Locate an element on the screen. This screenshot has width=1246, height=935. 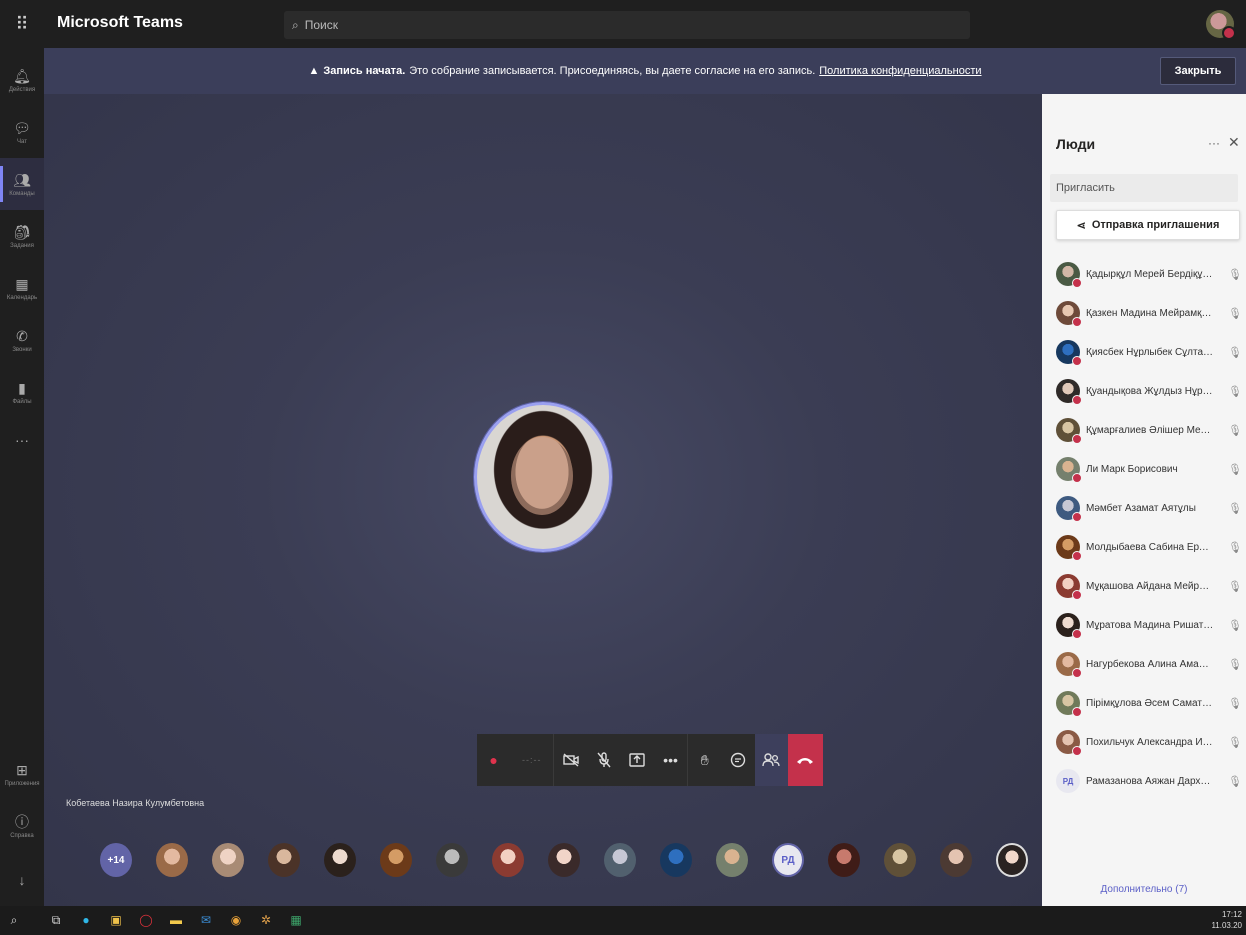
send-invite-button: ⋖ Отправка приглашения is located at coordinates (1148, 225).